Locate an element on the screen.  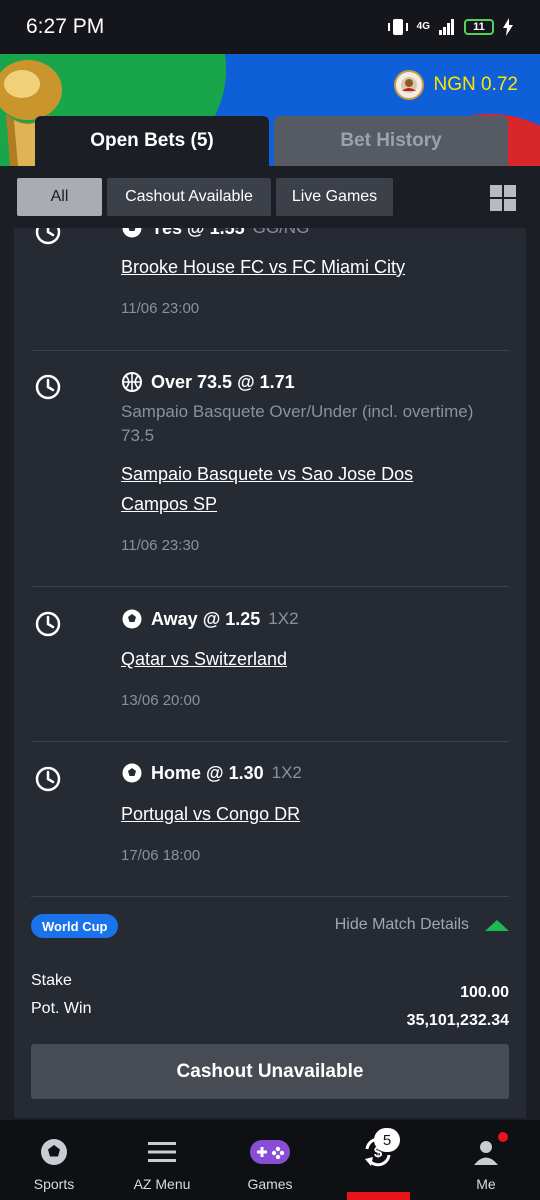
filter-bar: All Cashout Available Live Games is located at coordinates (270, 197).